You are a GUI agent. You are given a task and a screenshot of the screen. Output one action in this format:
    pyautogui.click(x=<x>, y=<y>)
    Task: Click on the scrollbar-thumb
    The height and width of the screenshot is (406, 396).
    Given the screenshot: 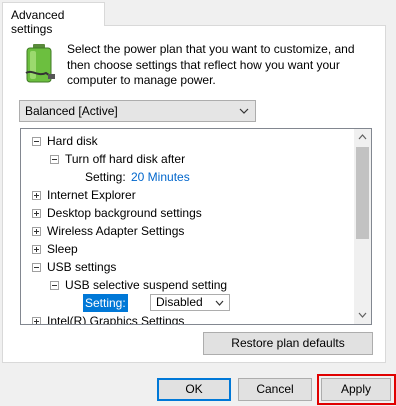 What is the action you would take?
    pyautogui.click(x=362, y=193)
    